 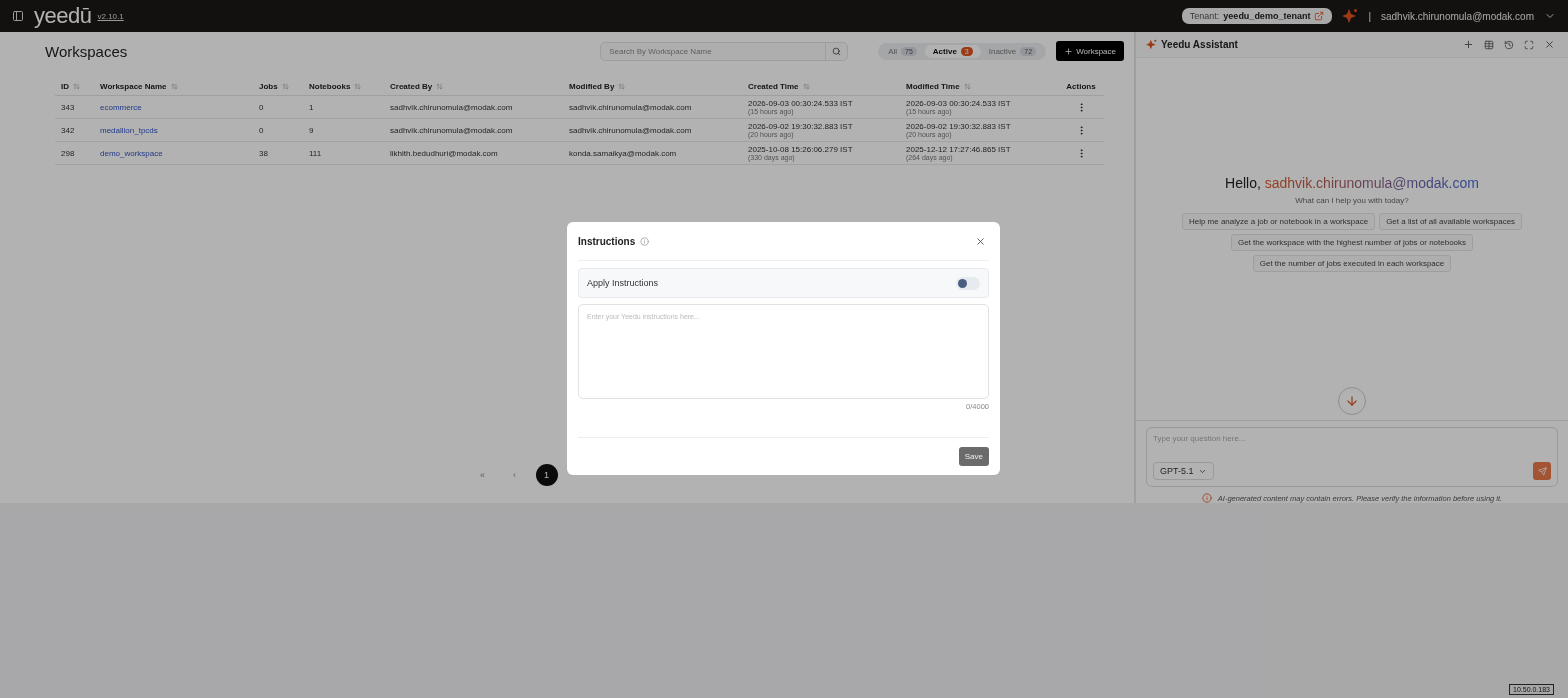 I want to click on apply-instructions-toggle, so click(x=968, y=283).